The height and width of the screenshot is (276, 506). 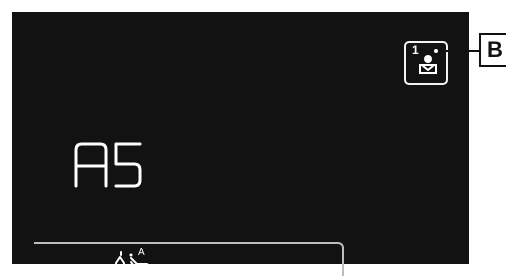 I want to click on bottom-bar-frame, so click(x=189, y=259).